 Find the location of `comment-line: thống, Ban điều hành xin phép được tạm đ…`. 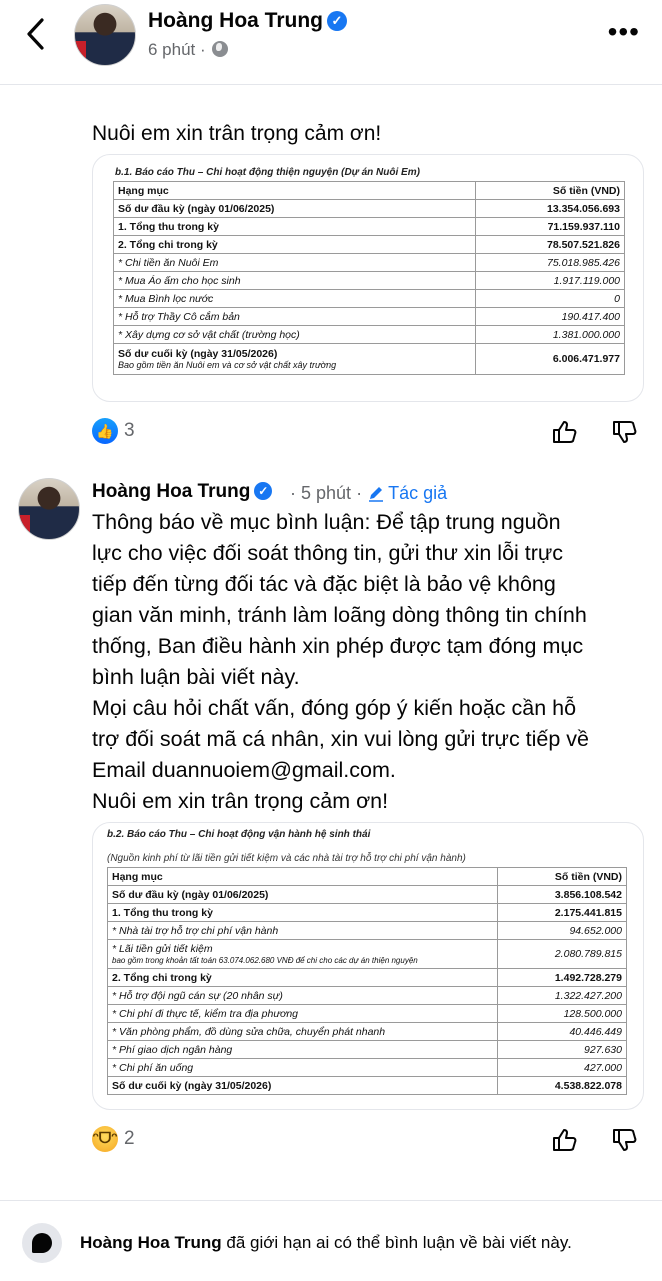

comment-line: thống, Ban điều hành xin phép được tạm đ… is located at coordinates (338, 646).